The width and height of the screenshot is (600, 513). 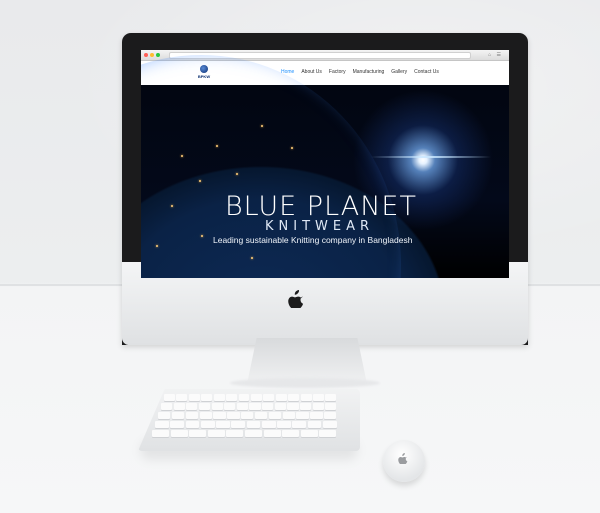 What do you see at coordinates (369, 72) in the screenshot?
I see `nav-manufacturing: Manufacturing` at bounding box center [369, 72].